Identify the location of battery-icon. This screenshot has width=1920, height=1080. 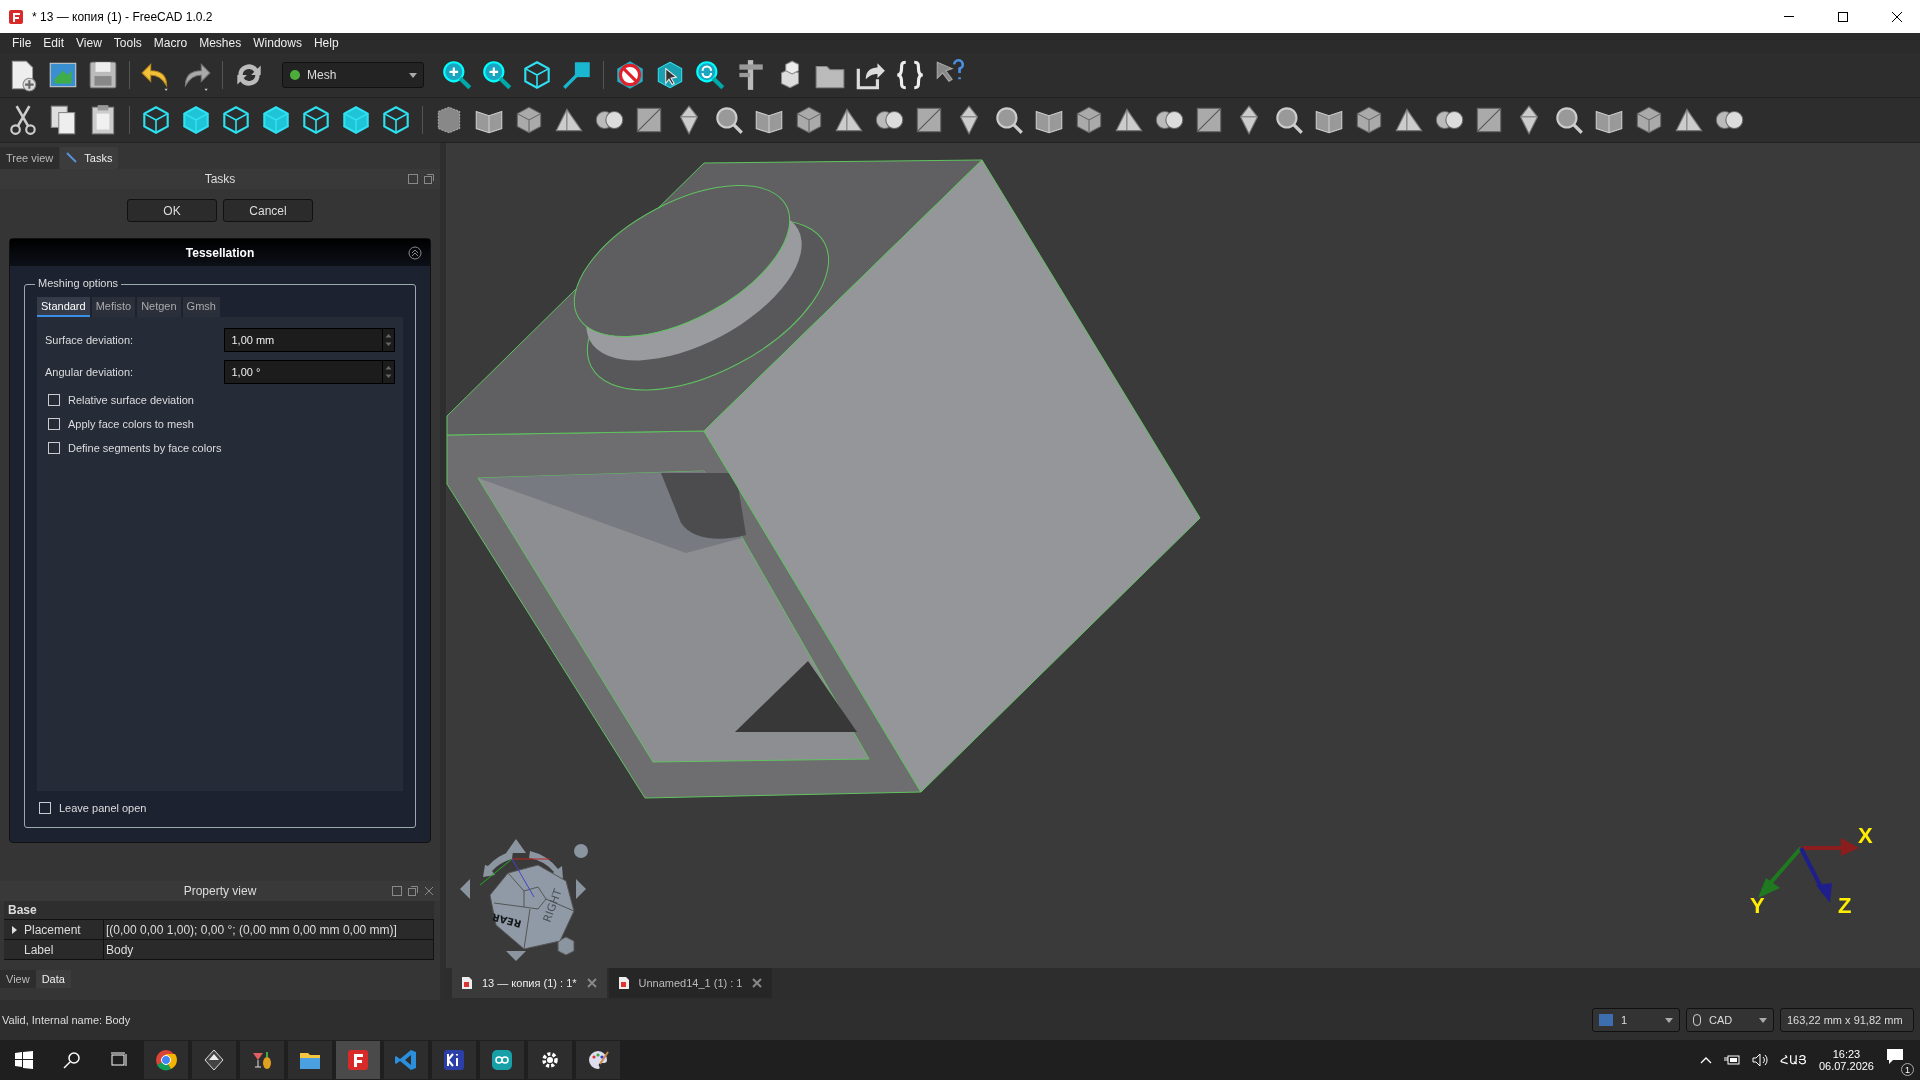
(1731, 1060).